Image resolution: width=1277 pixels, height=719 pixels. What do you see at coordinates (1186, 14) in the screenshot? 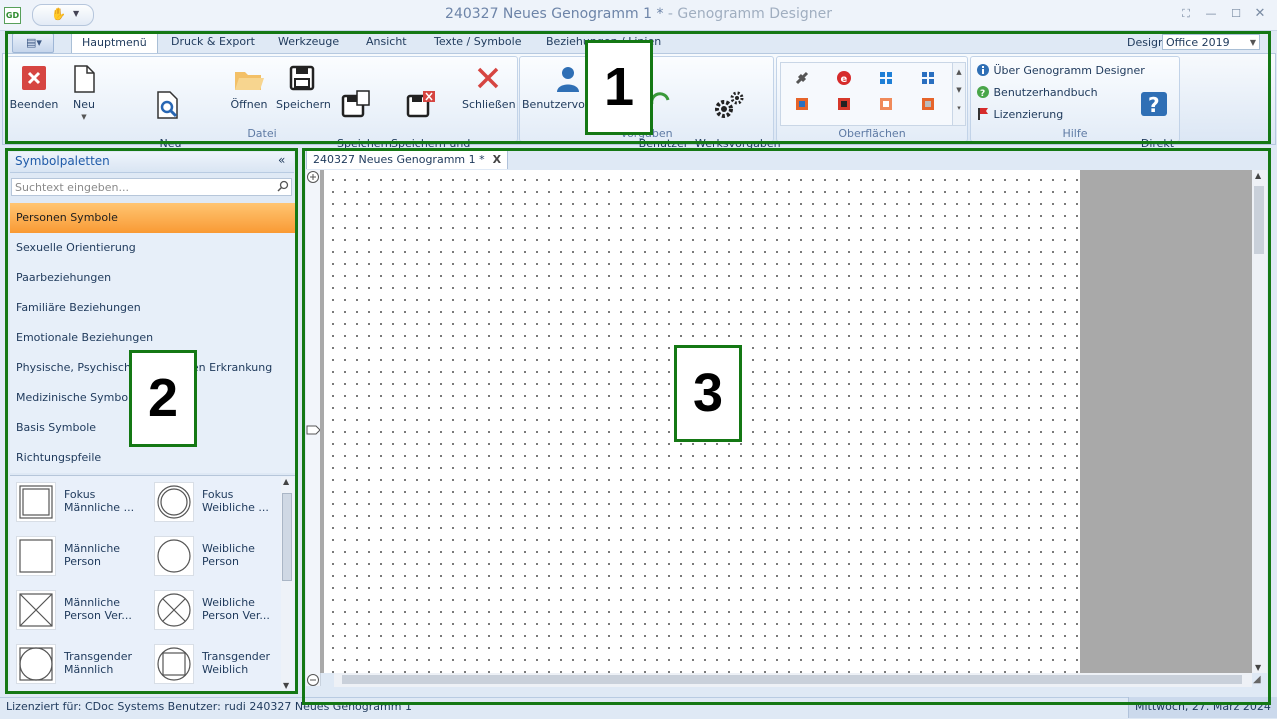
I see `restore-layout-icon: ⛶` at bounding box center [1186, 14].